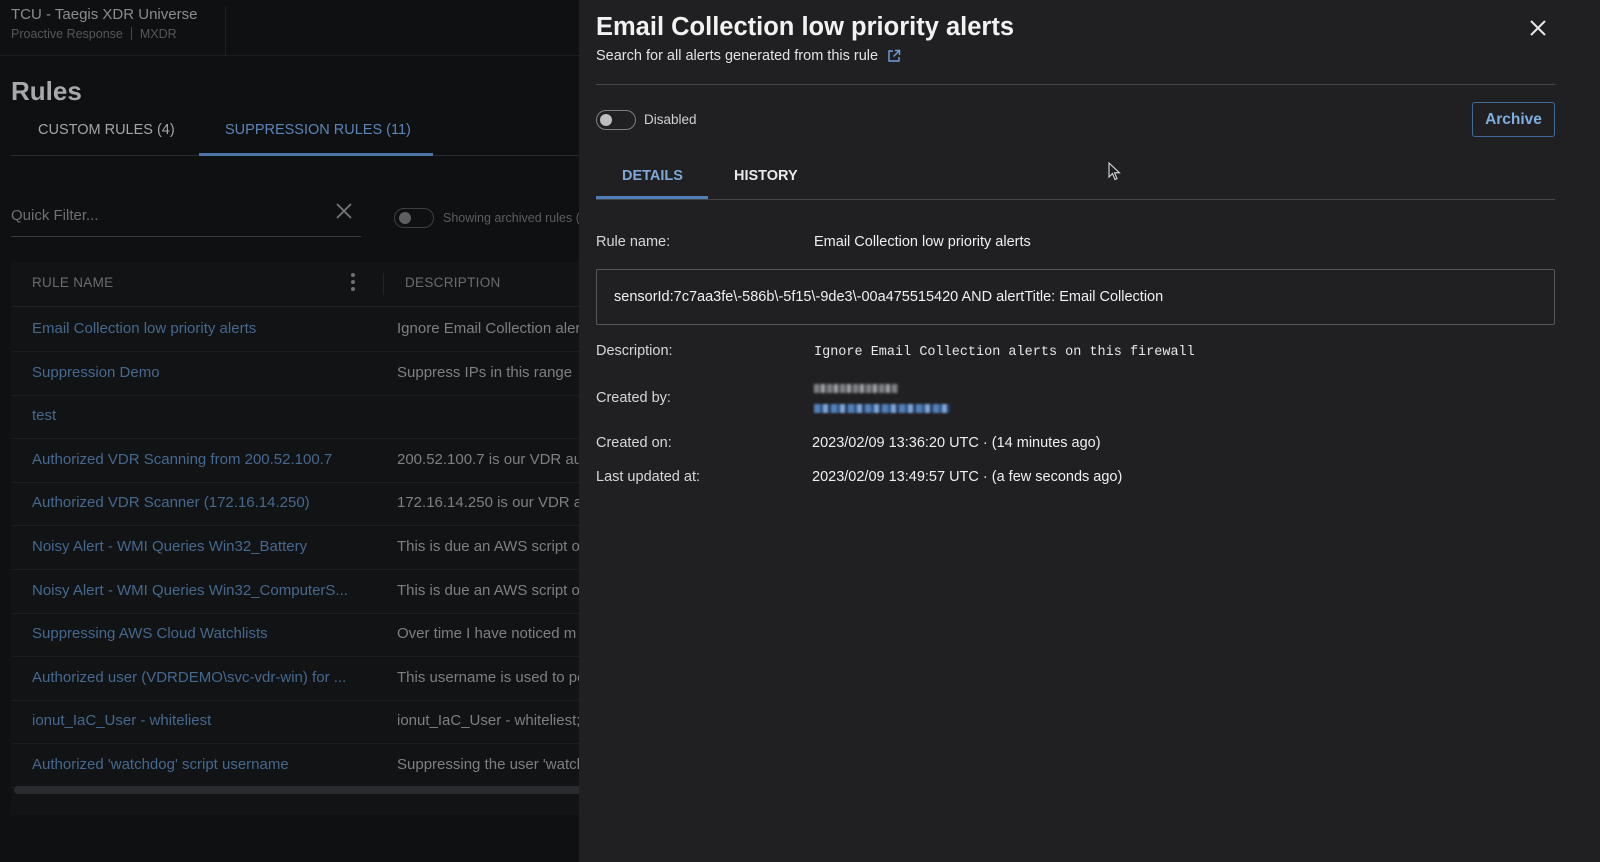 Image resolution: width=1600 pixels, height=862 pixels. I want to click on tab-history: HISTORY, so click(766, 176).